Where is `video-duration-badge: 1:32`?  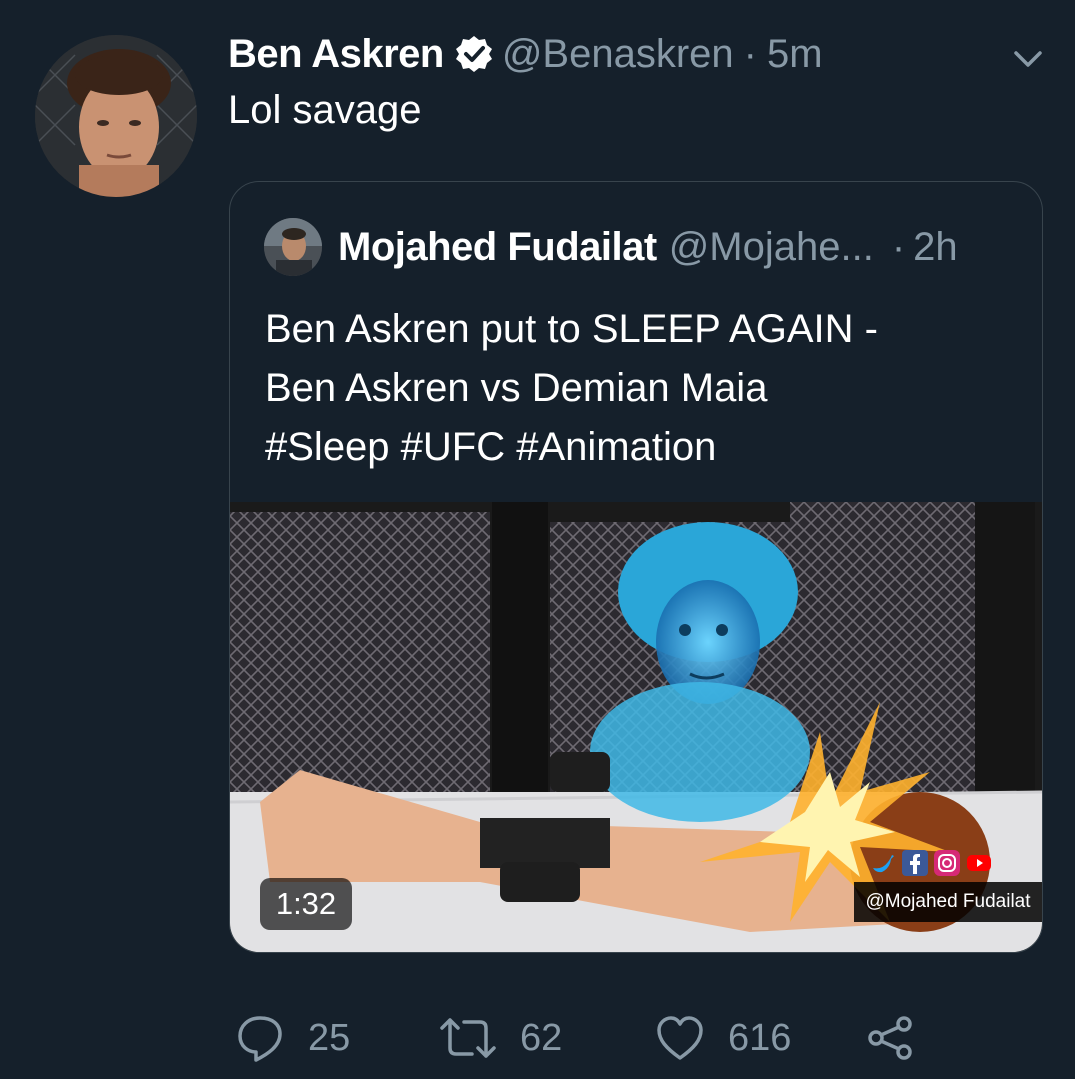
video-duration-badge: 1:32 is located at coordinates (306, 904).